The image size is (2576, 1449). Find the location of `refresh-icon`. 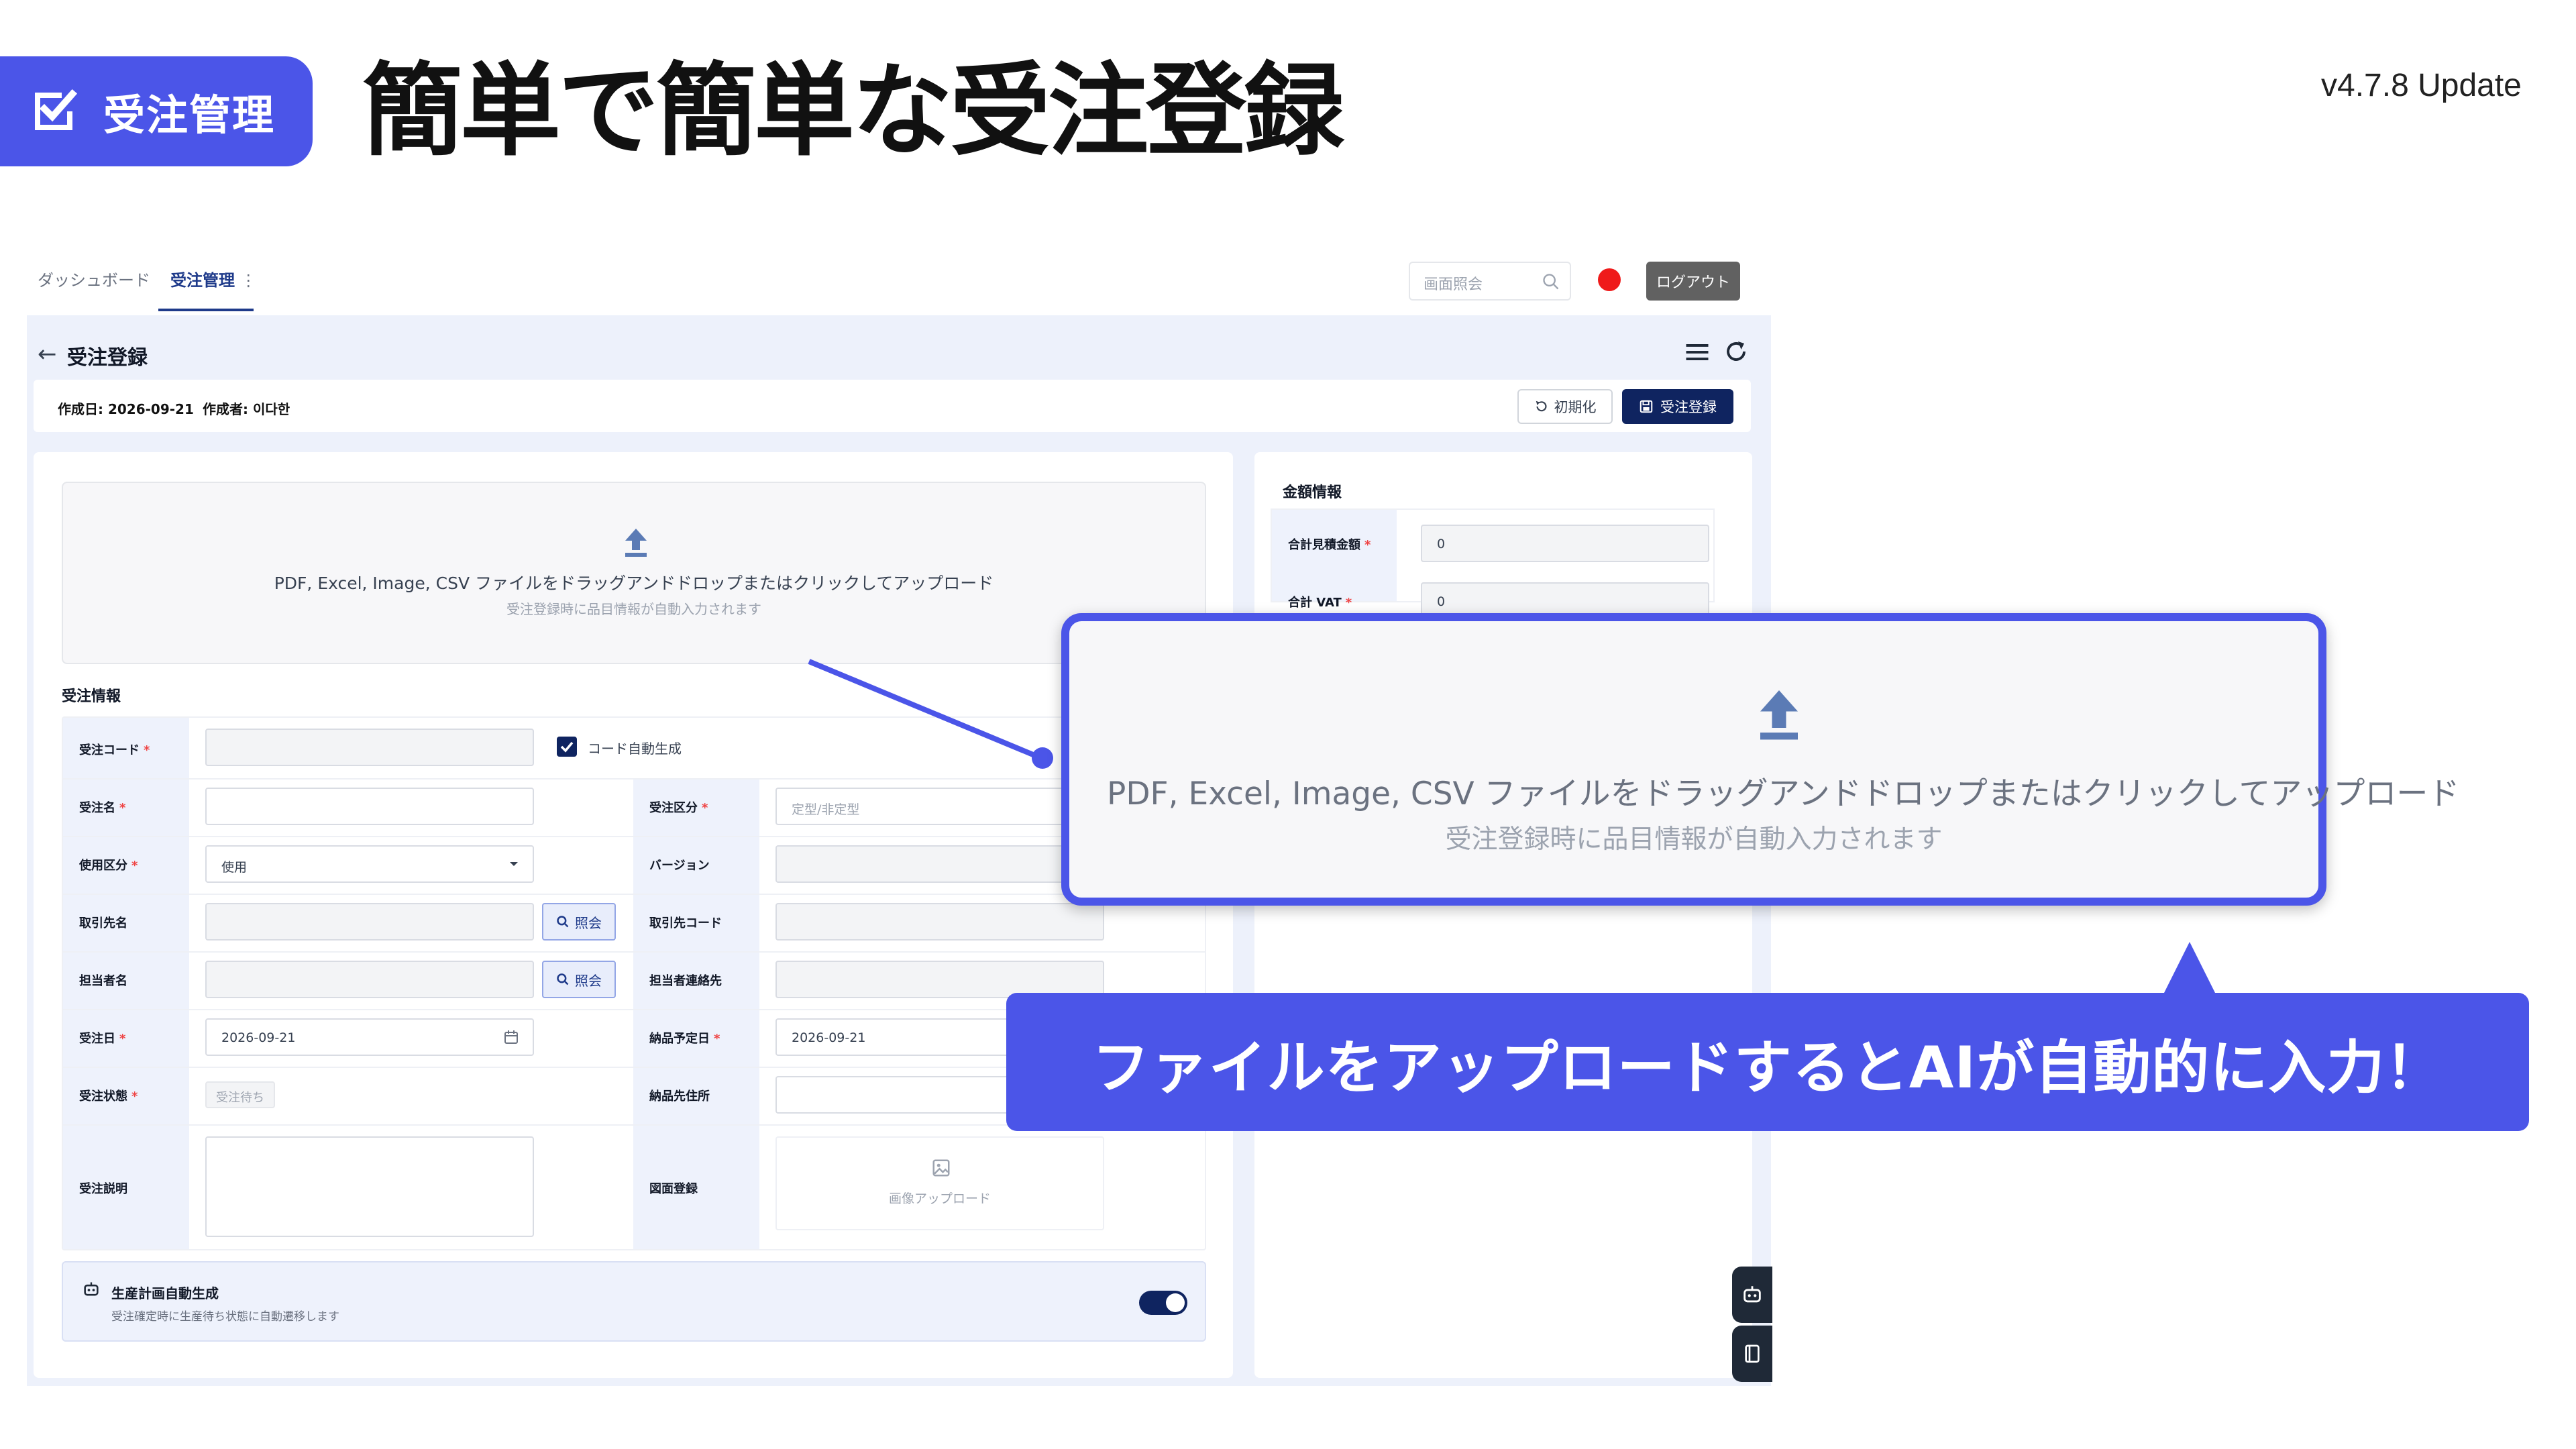

refresh-icon is located at coordinates (1736, 351).